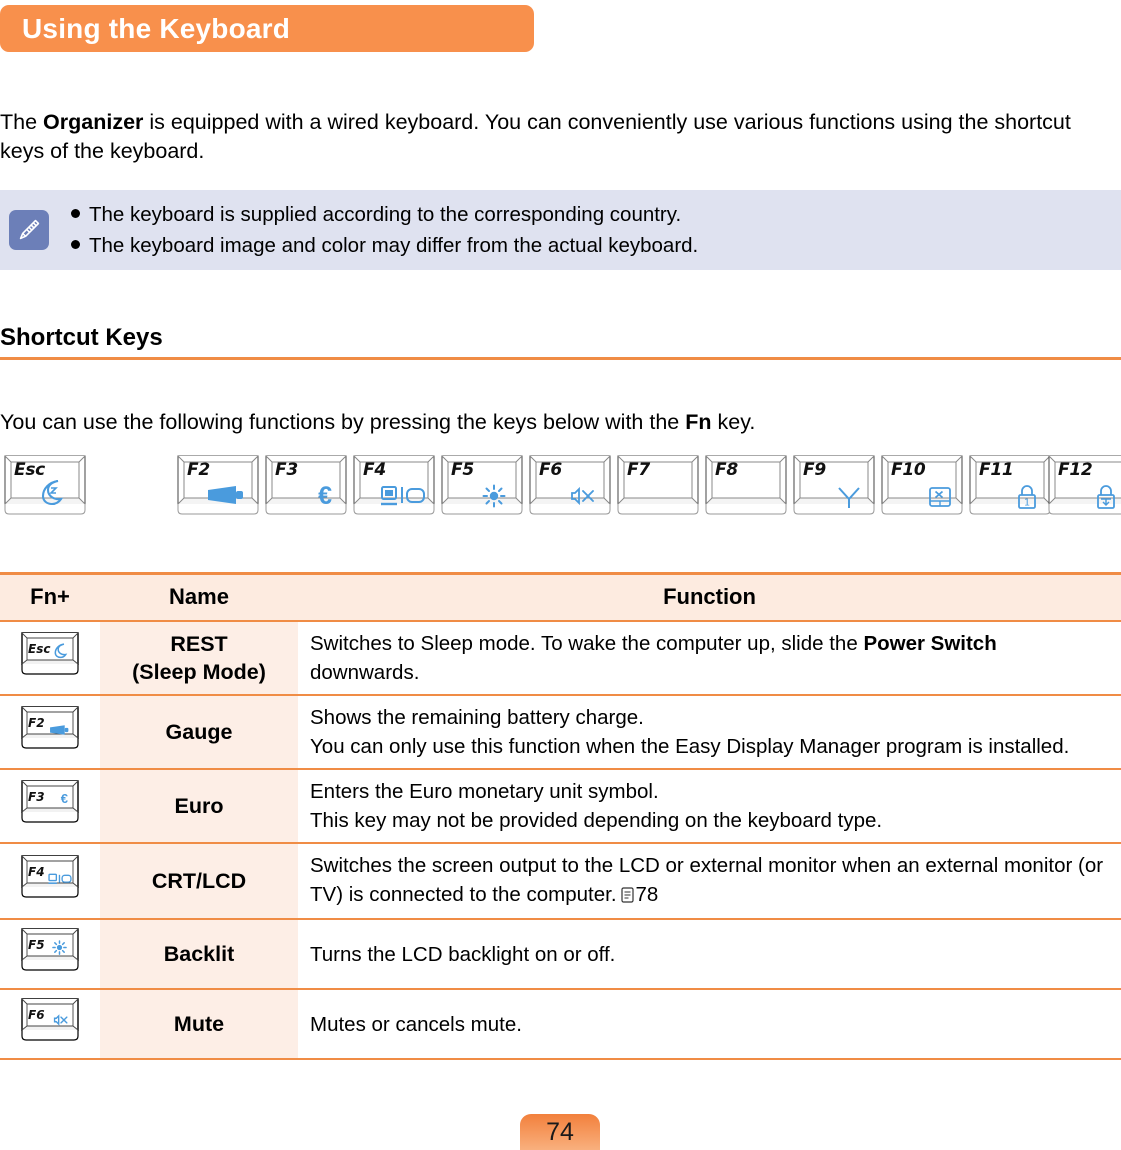  What do you see at coordinates (834, 486) in the screenshot?
I see `keyboard-key-f9: F9` at bounding box center [834, 486].